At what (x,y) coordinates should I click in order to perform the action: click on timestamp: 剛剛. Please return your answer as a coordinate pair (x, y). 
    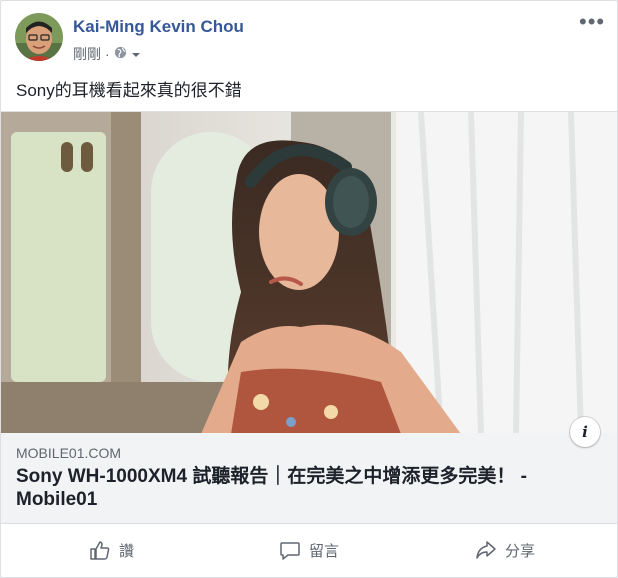
    Looking at the image, I should click on (87, 54).